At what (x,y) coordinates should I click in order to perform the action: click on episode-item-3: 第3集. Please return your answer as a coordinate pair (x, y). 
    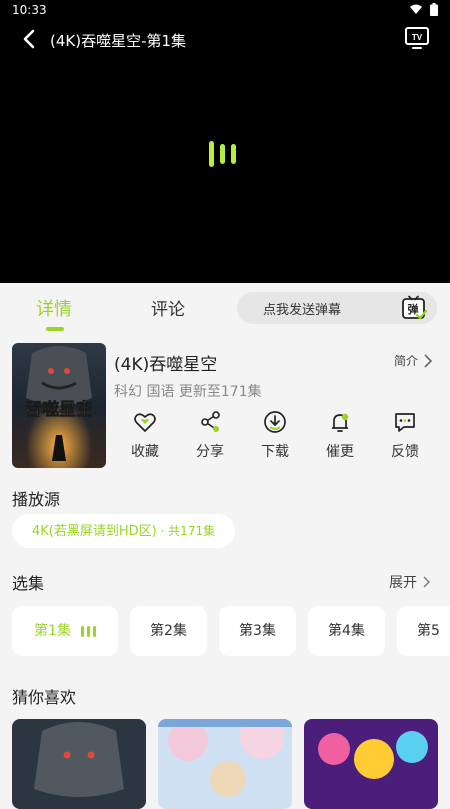
    Looking at the image, I should click on (257, 631).